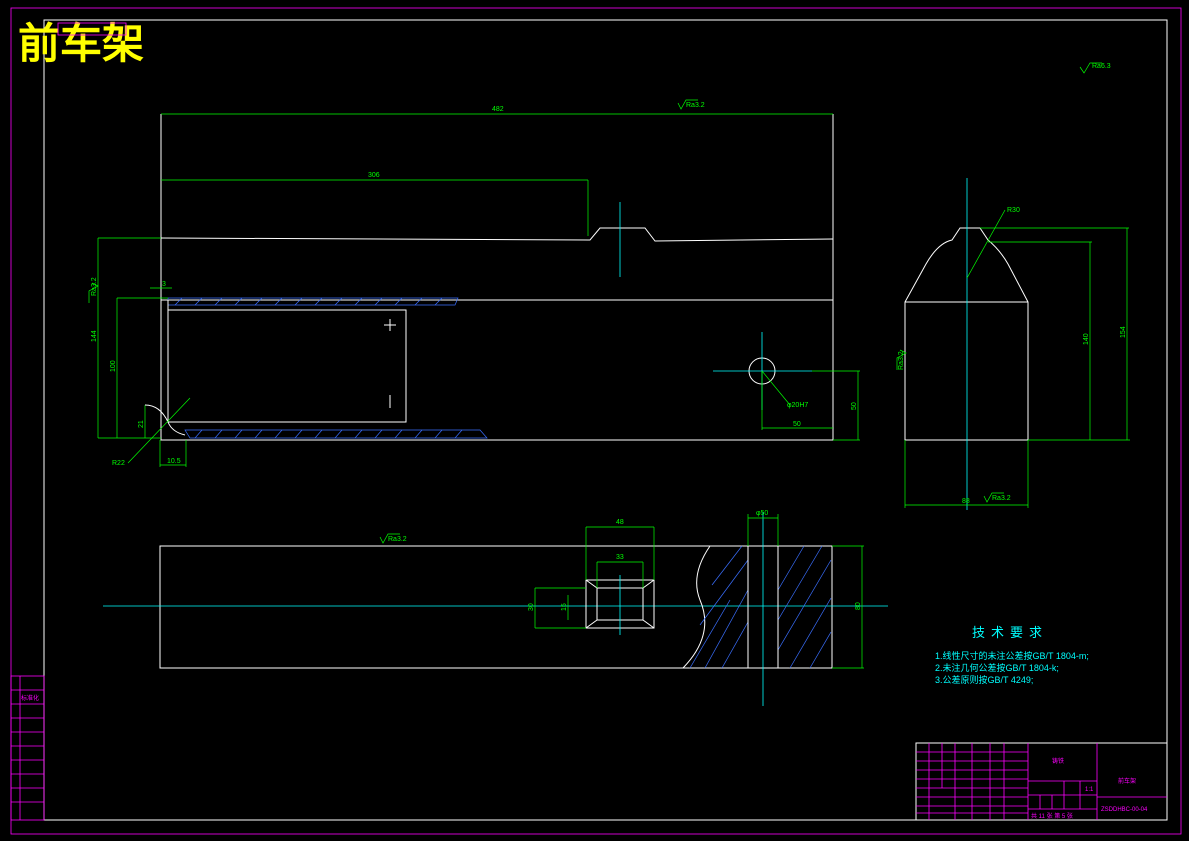 The height and width of the screenshot is (841, 1189). Describe the element at coordinates (141, 424) in the screenshot. I see `dim-21: 21` at that location.